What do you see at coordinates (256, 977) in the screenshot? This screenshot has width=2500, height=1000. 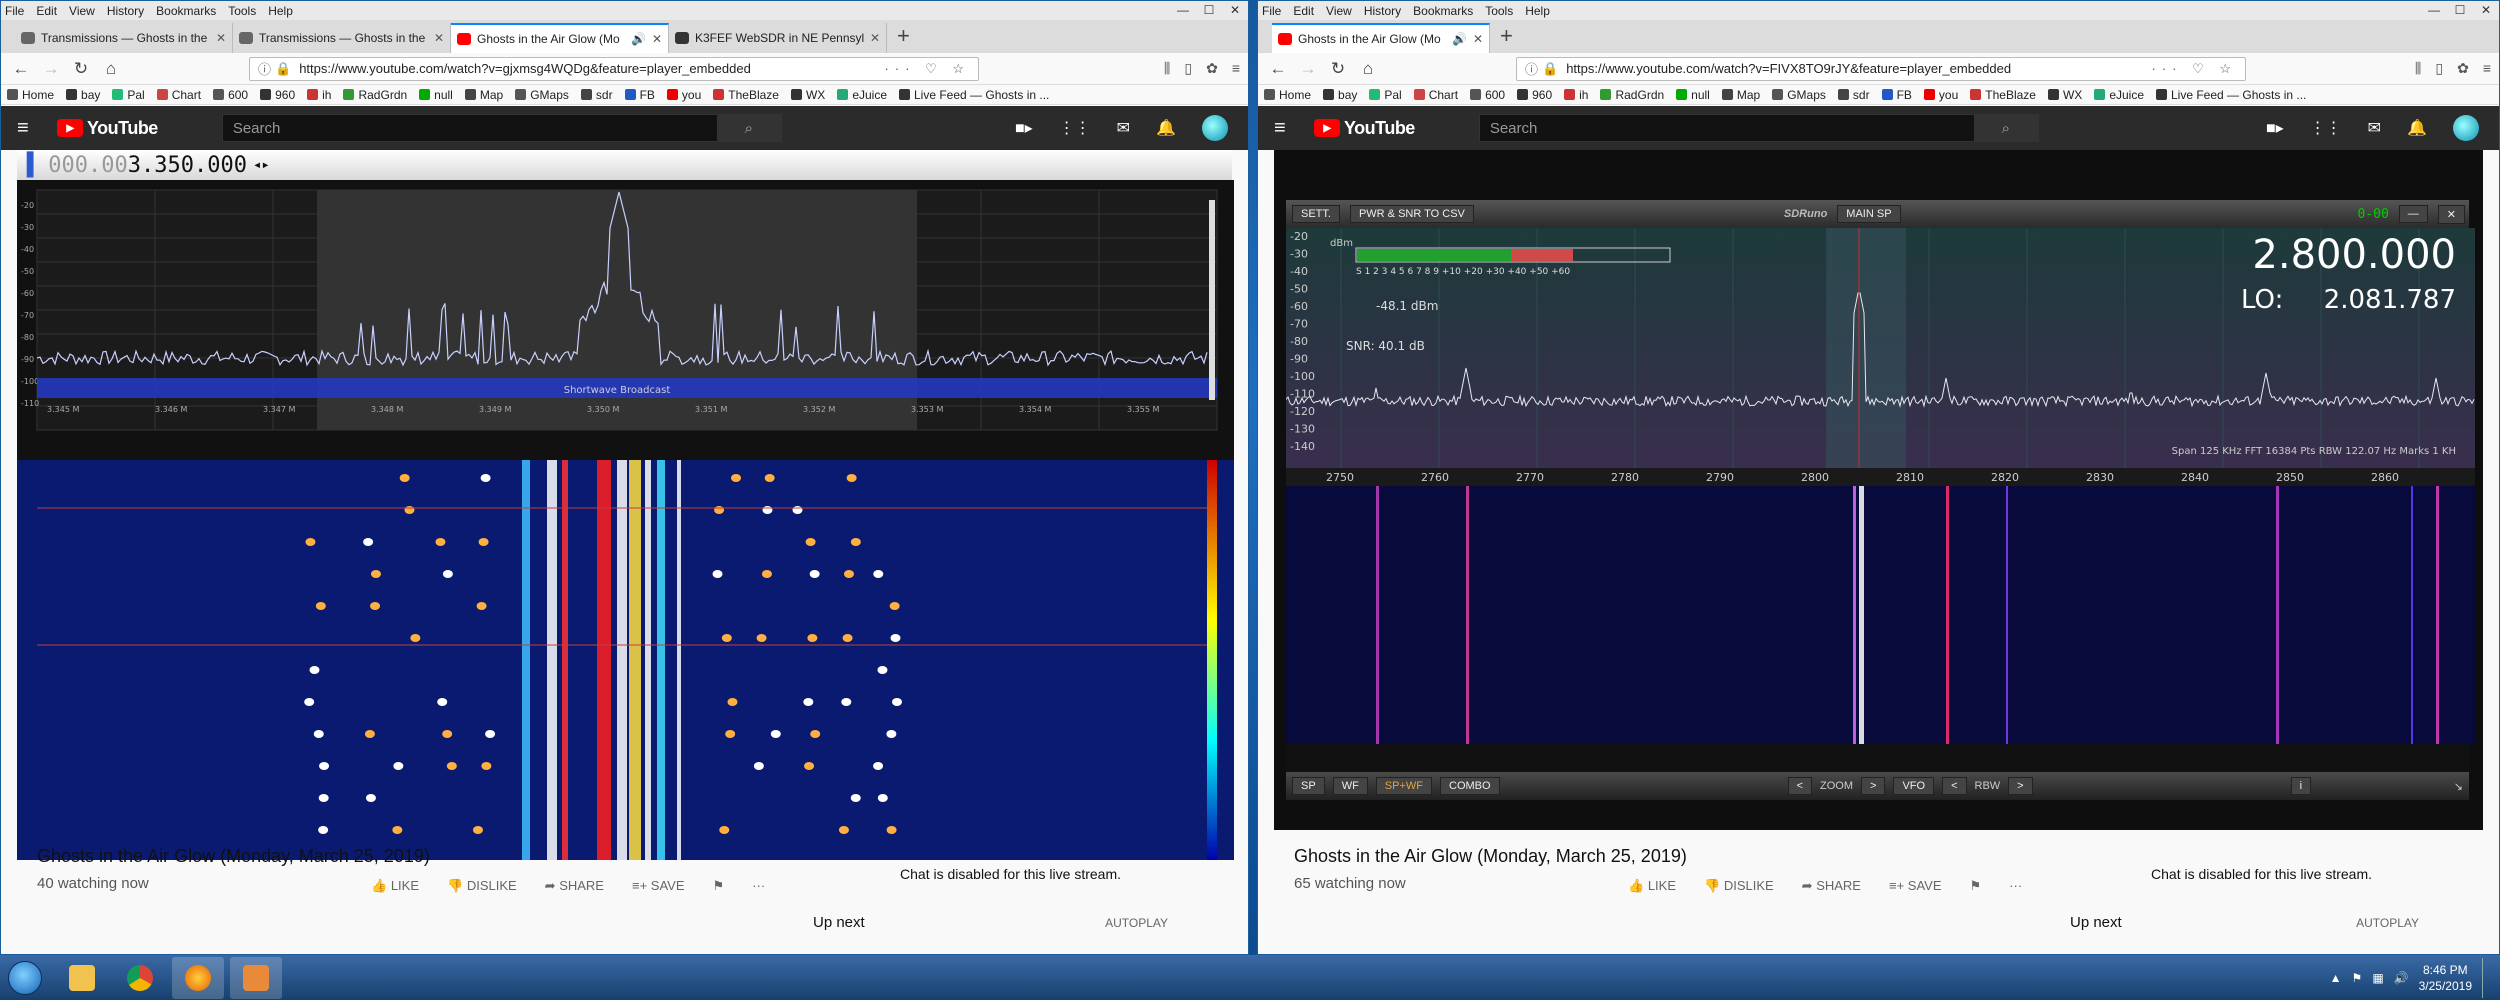 I see `taskbar-camera` at bounding box center [256, 977].